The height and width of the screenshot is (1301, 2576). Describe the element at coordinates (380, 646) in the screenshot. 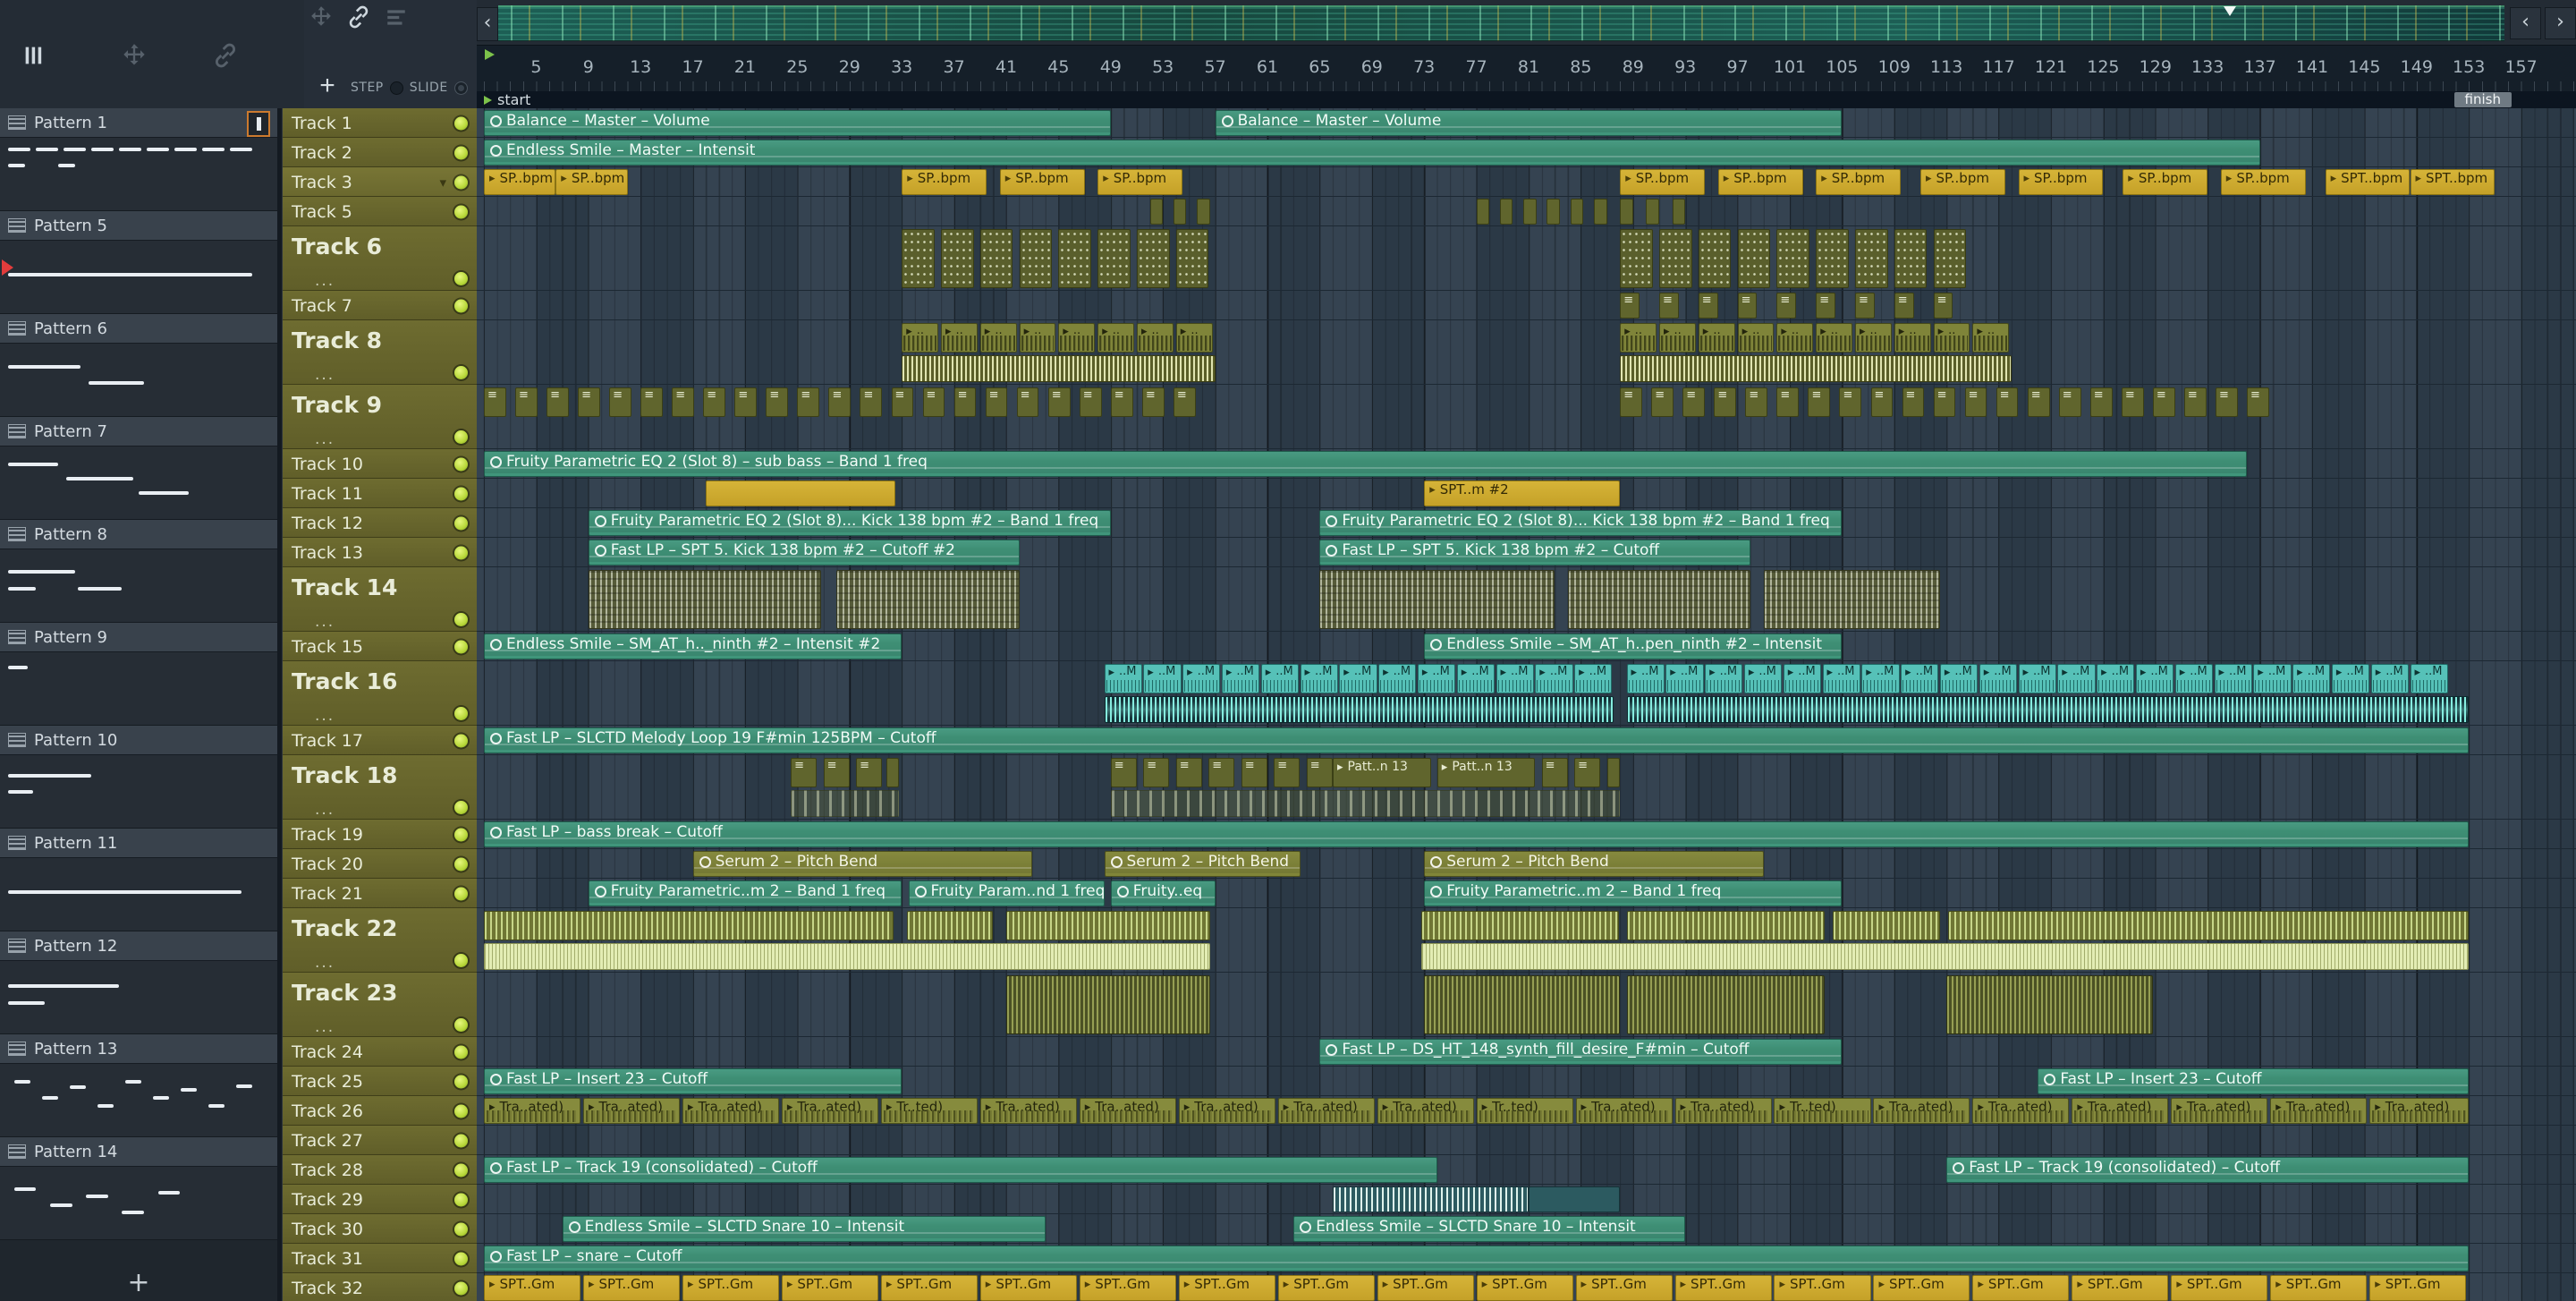

I see `track-header: Track 15` at that location.